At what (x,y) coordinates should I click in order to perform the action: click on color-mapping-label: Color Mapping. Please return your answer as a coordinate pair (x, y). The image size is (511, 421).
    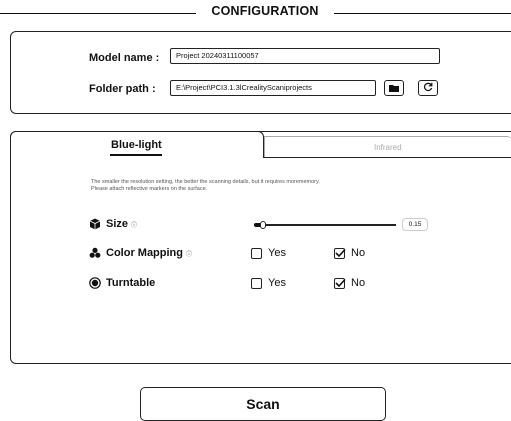
    Looking at the image, I should click on (144, 253).